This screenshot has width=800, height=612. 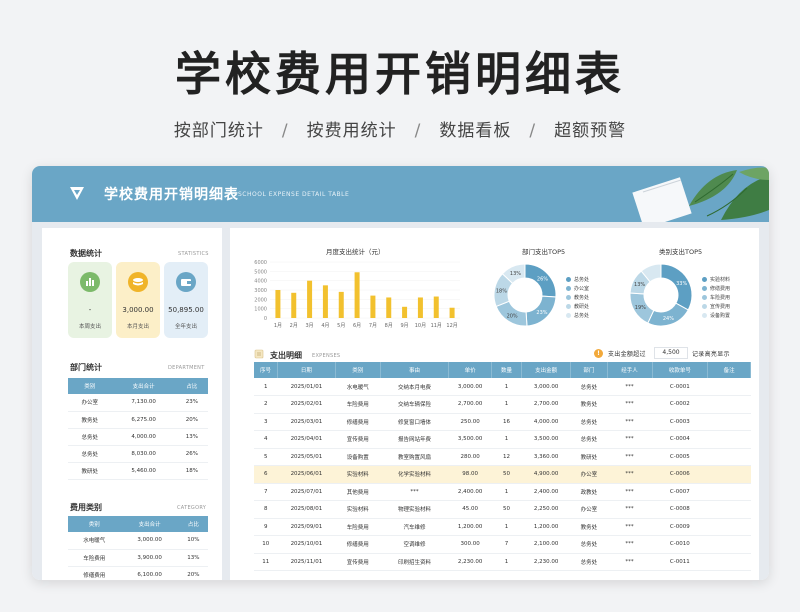 I want to click on feature-list: 按部门统计 / 按费用统计 / 数据看板 / 超额预警, so click(x=400, y=128).